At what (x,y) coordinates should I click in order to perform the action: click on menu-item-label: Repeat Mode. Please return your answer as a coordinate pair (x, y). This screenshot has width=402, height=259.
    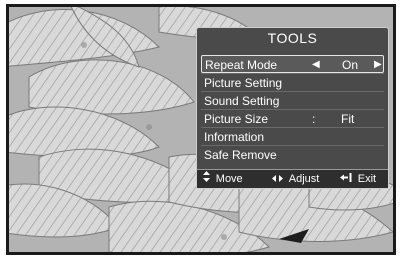
    Looking at the image, I should click on (241, 65).